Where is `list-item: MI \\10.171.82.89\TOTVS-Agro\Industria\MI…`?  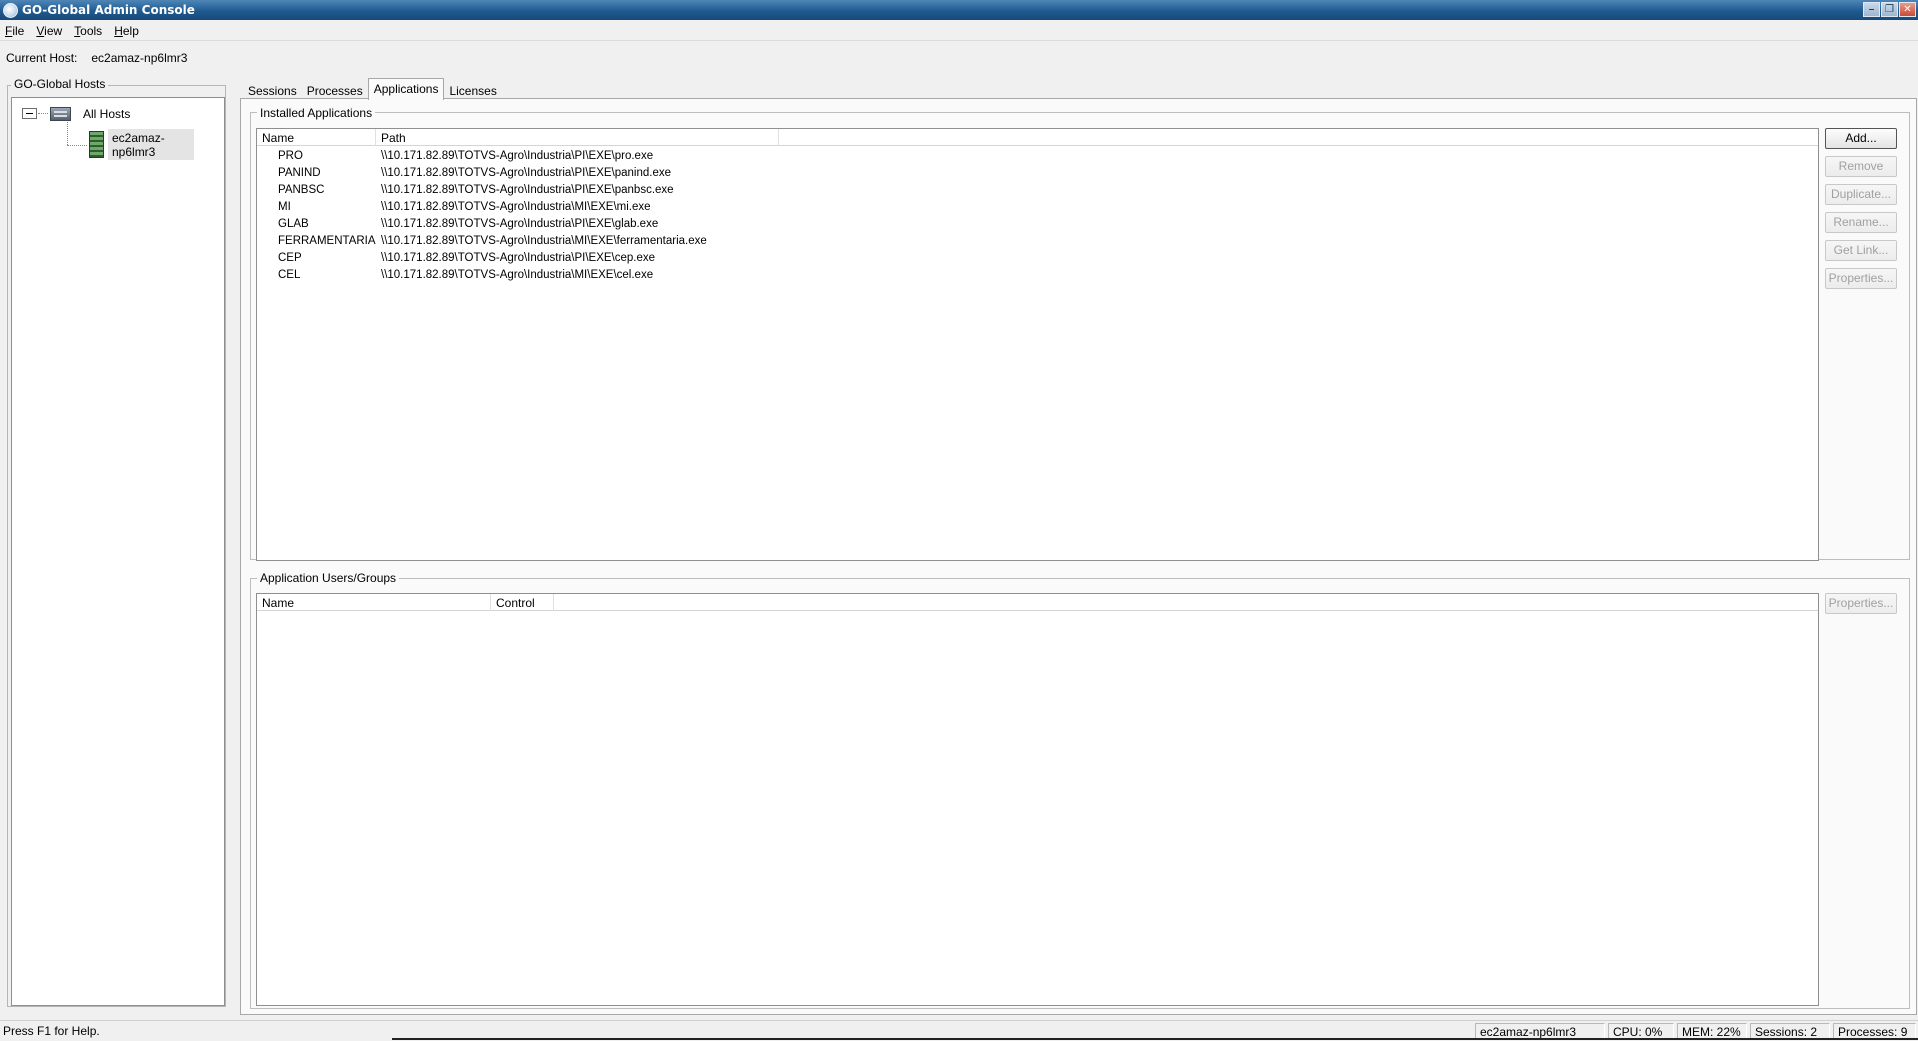 list-item: MI \\10.171.82.89\TOTVS-Agro\Industria\MI… is located at coordinates (1037, 206).